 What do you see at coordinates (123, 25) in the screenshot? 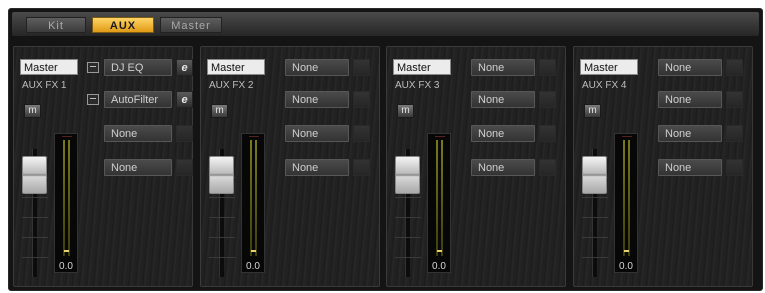
I see `tab-aux: AUX` at bounding box center [123, 25].